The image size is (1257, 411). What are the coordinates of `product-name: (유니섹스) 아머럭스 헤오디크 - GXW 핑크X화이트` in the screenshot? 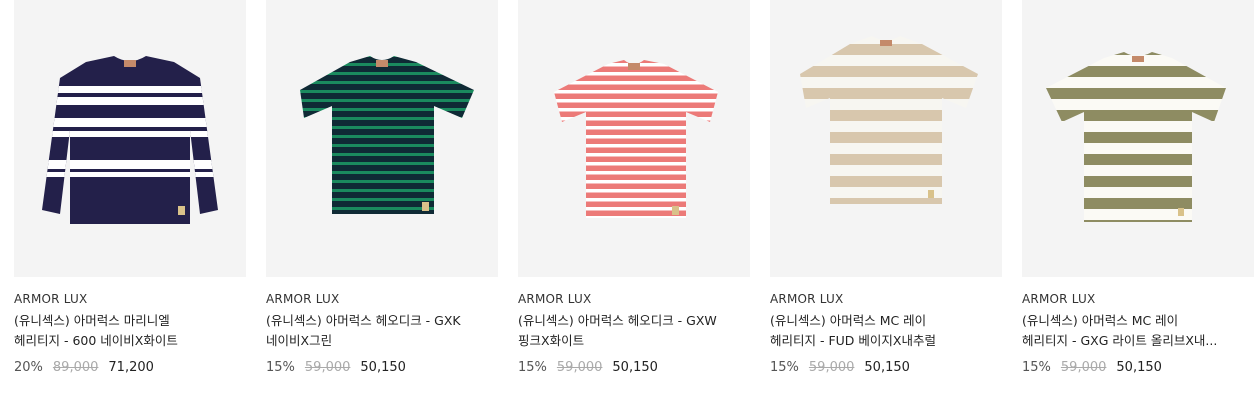 It's located at (618, 331).